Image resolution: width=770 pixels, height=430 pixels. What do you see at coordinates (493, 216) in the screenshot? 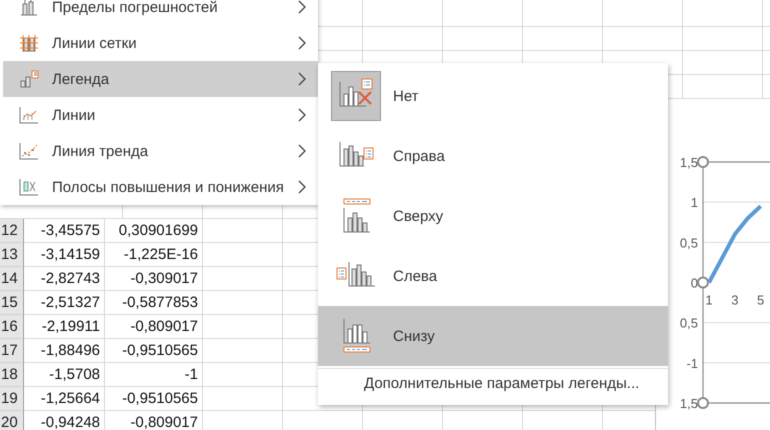
I see `menu-item: Сверху` at bounding box center [493, 216].